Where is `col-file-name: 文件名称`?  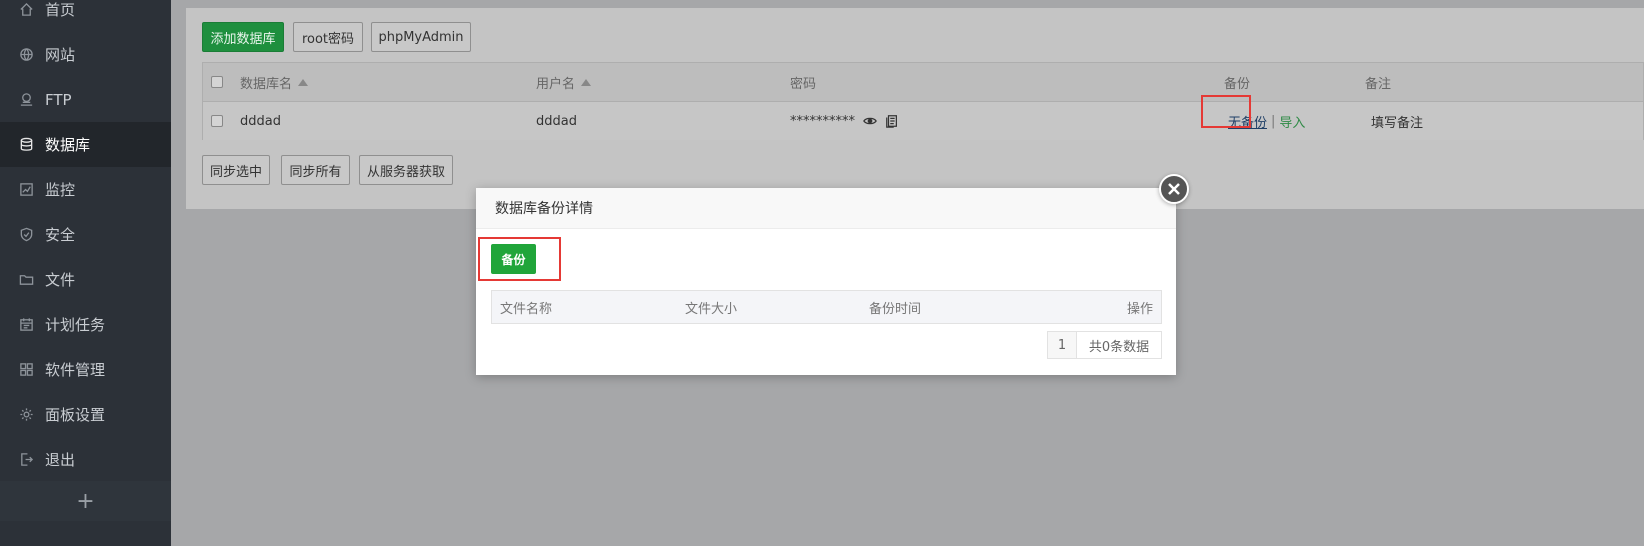
col-file-name: 文件名称 is located at coordinates (526, 309).